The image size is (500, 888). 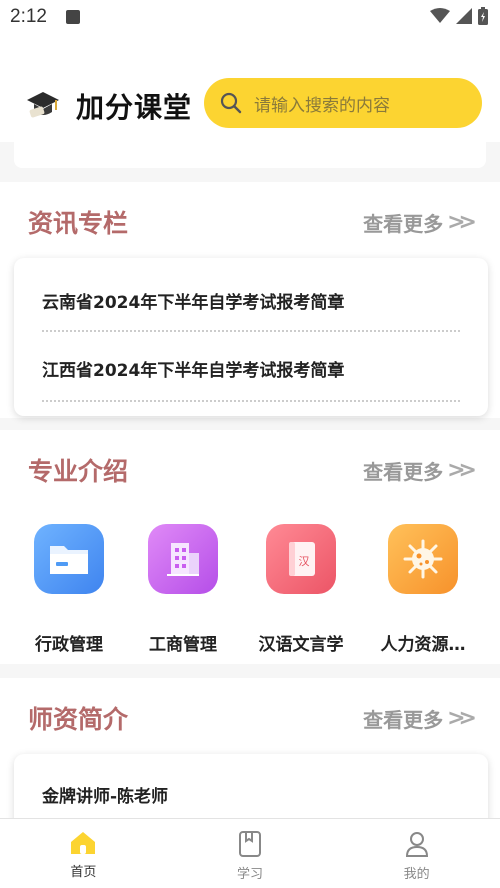 I want to click on major-item-business: 工商管理, so click(x=183, y=589).